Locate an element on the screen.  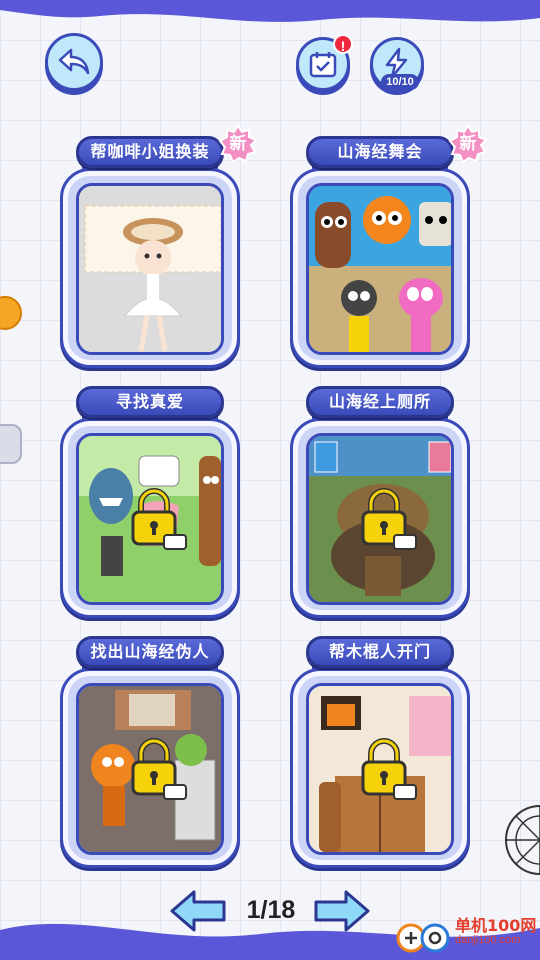
side-reward-icon is located at coordinates (11, 313).